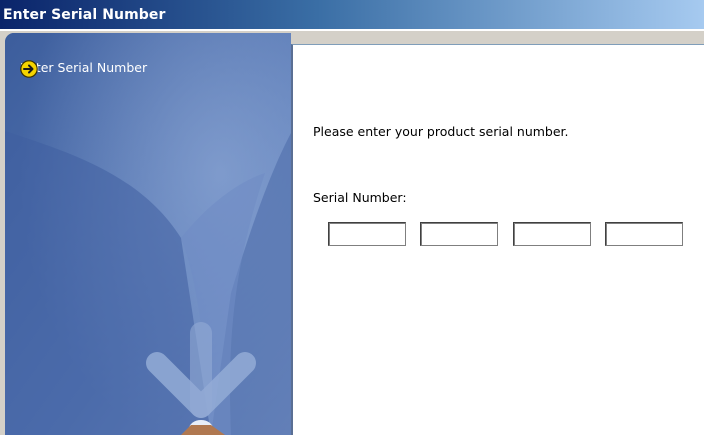  I want to click on sidebar-item-label: Enter Serial Number, so click(84, 67).